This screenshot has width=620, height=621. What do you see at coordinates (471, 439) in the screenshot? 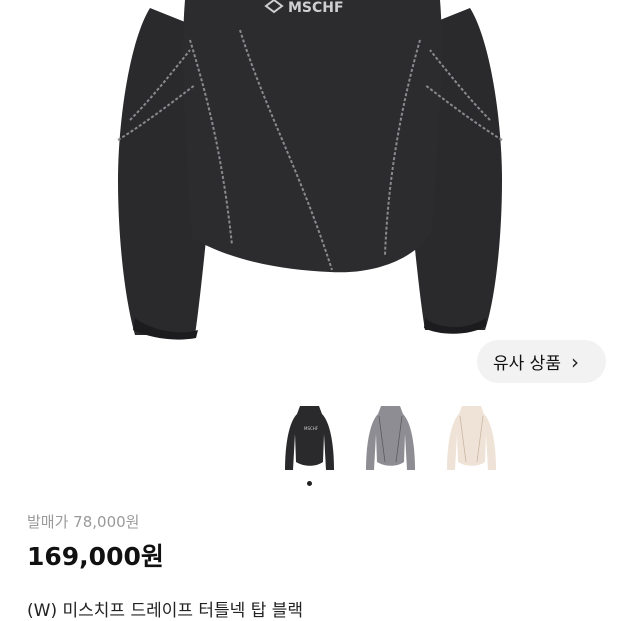
I see `thumbnail-beige` at bounding box center [471, 439].